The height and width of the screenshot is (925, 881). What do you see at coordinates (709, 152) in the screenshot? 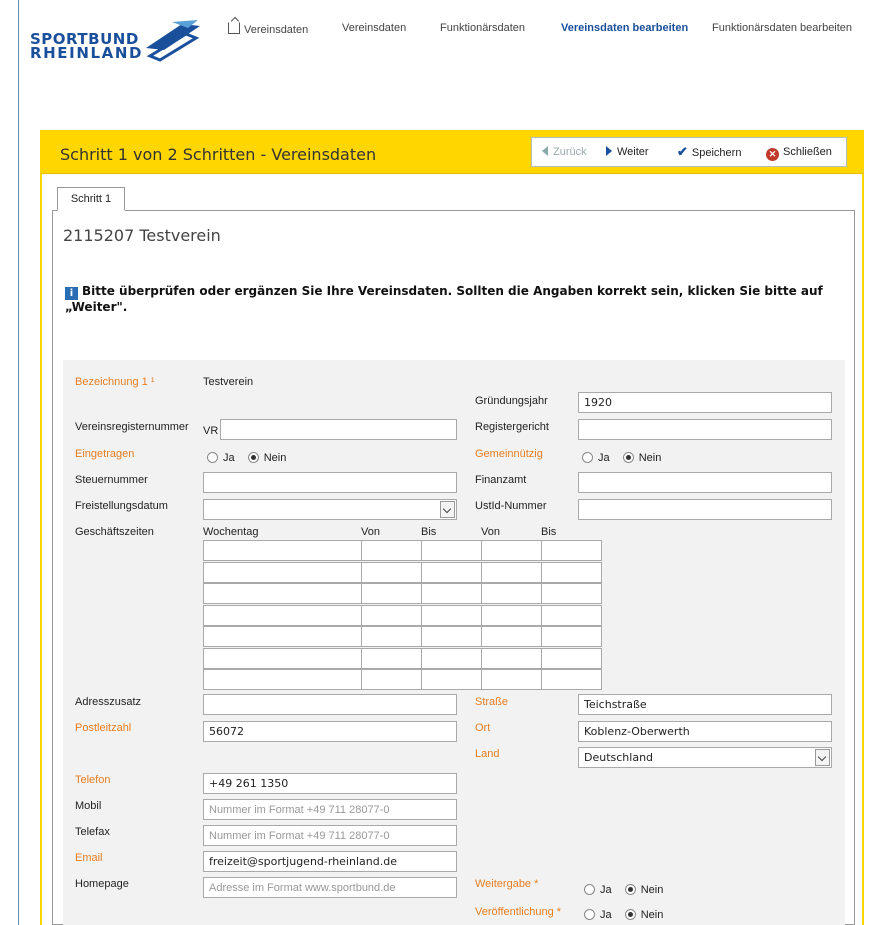
I see `save-button: ✔ Speichern` at bounding box center [709, 152].